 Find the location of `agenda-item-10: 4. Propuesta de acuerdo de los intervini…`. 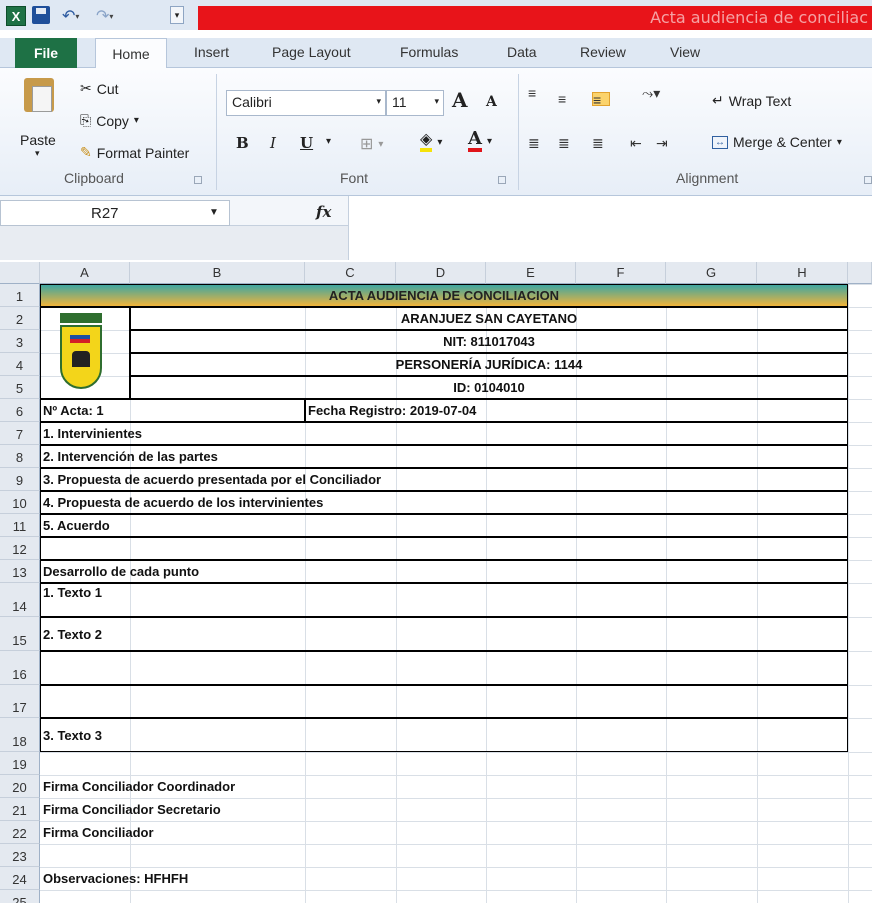

agenda-item-10: 4. Propuesta de acuerdo de los intervini… is located at coordinates (444, 502).